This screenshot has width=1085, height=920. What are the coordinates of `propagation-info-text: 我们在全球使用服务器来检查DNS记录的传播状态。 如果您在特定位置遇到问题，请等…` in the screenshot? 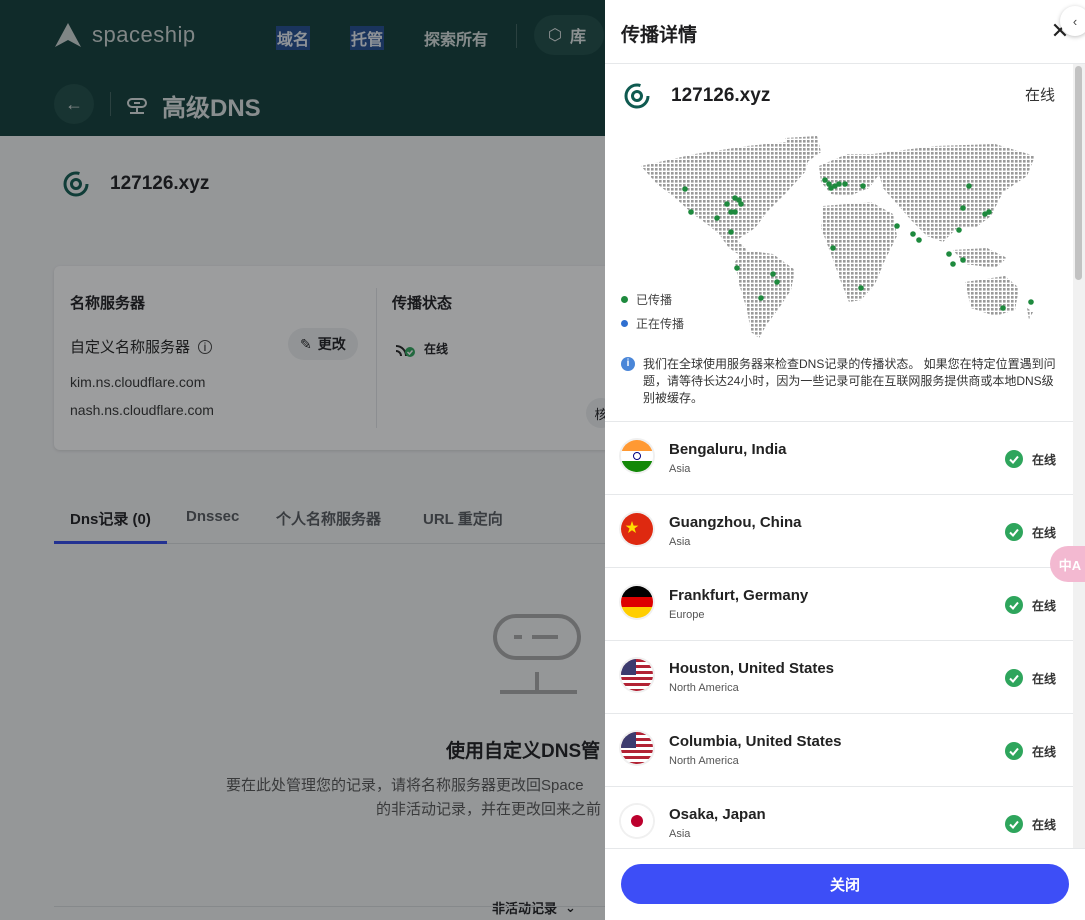 It's located at (849, 381).